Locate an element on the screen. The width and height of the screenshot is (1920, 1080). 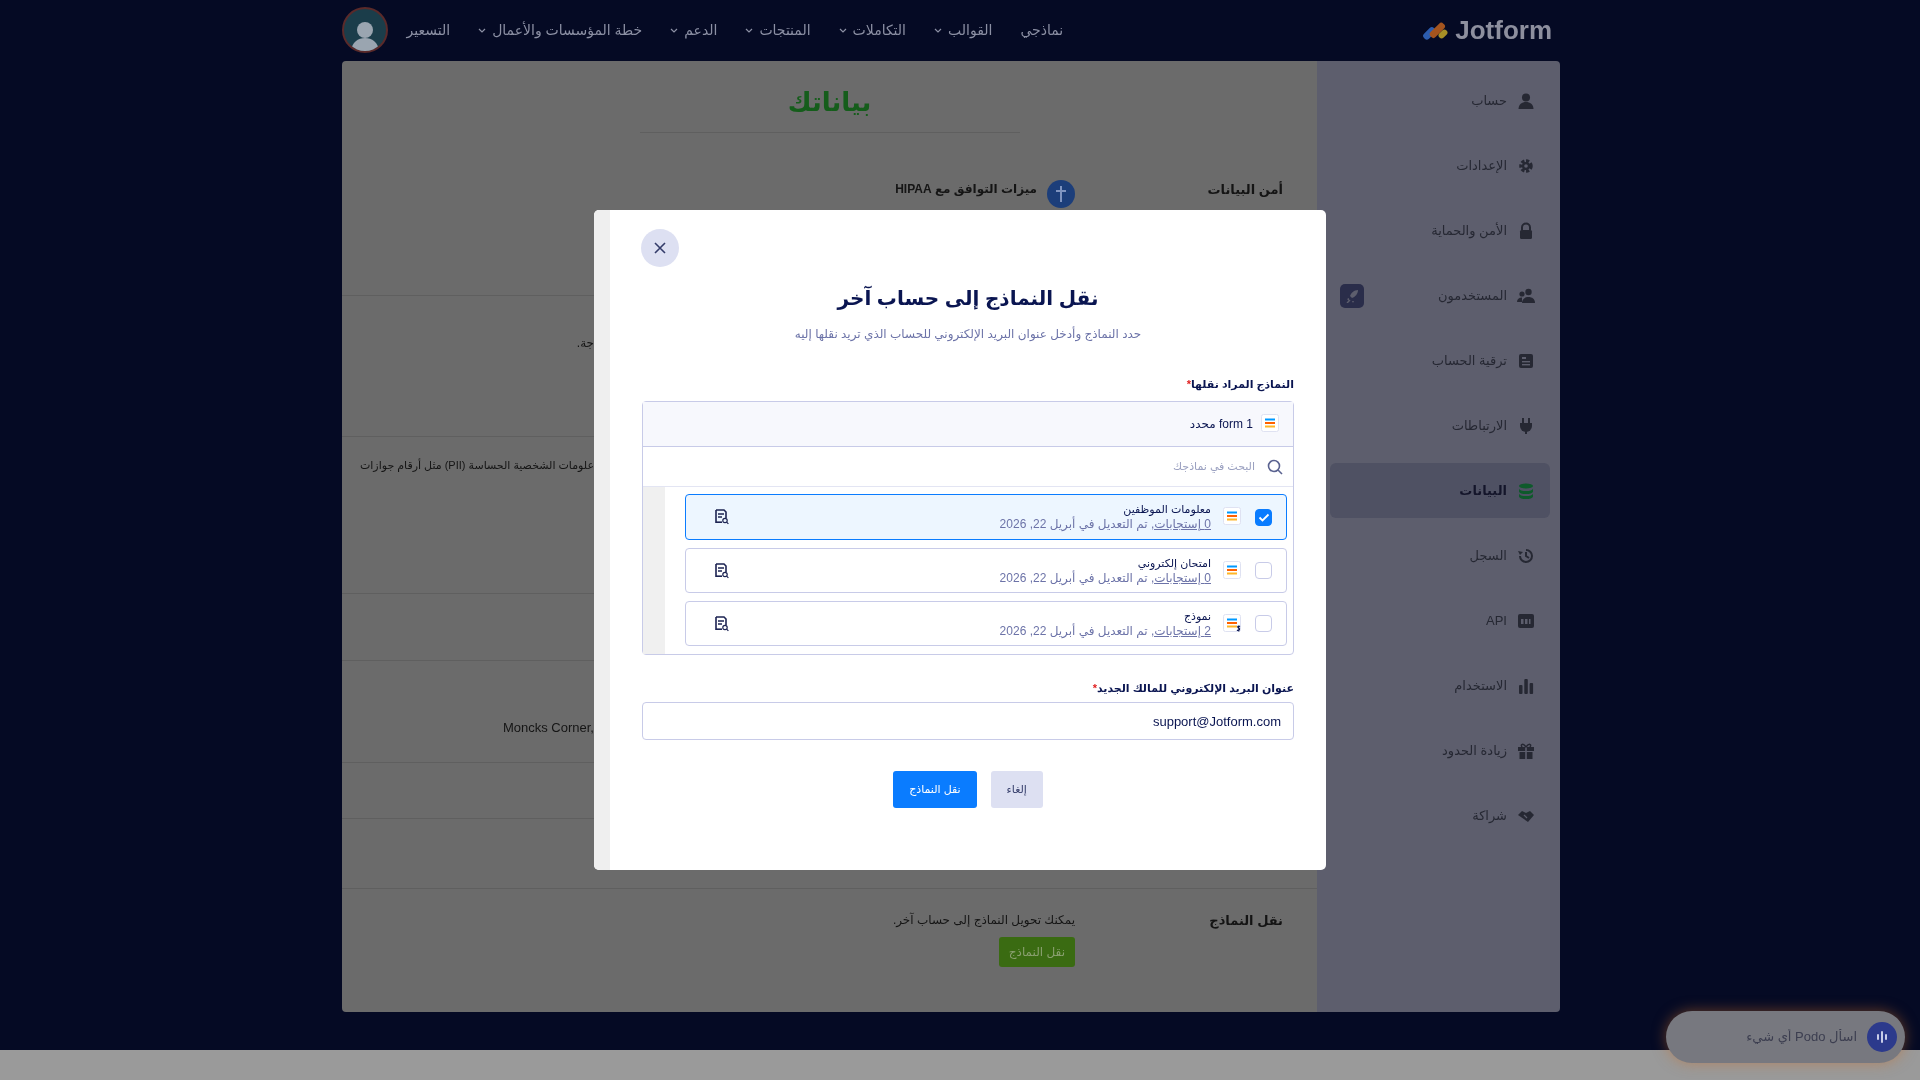
section-heading: أمن البيانات is located at coordinates (1245, 189).